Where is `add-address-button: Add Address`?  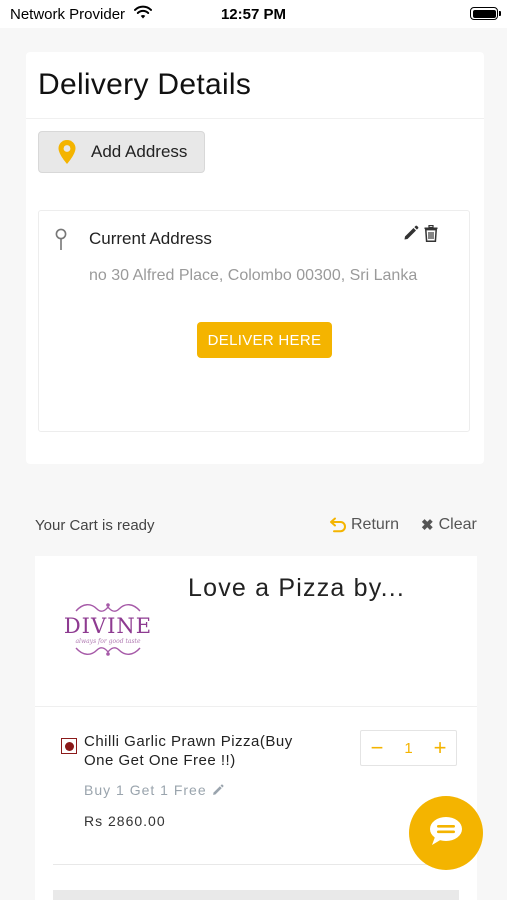
add-address-button: Add Address is located at coordinates (121, 152).